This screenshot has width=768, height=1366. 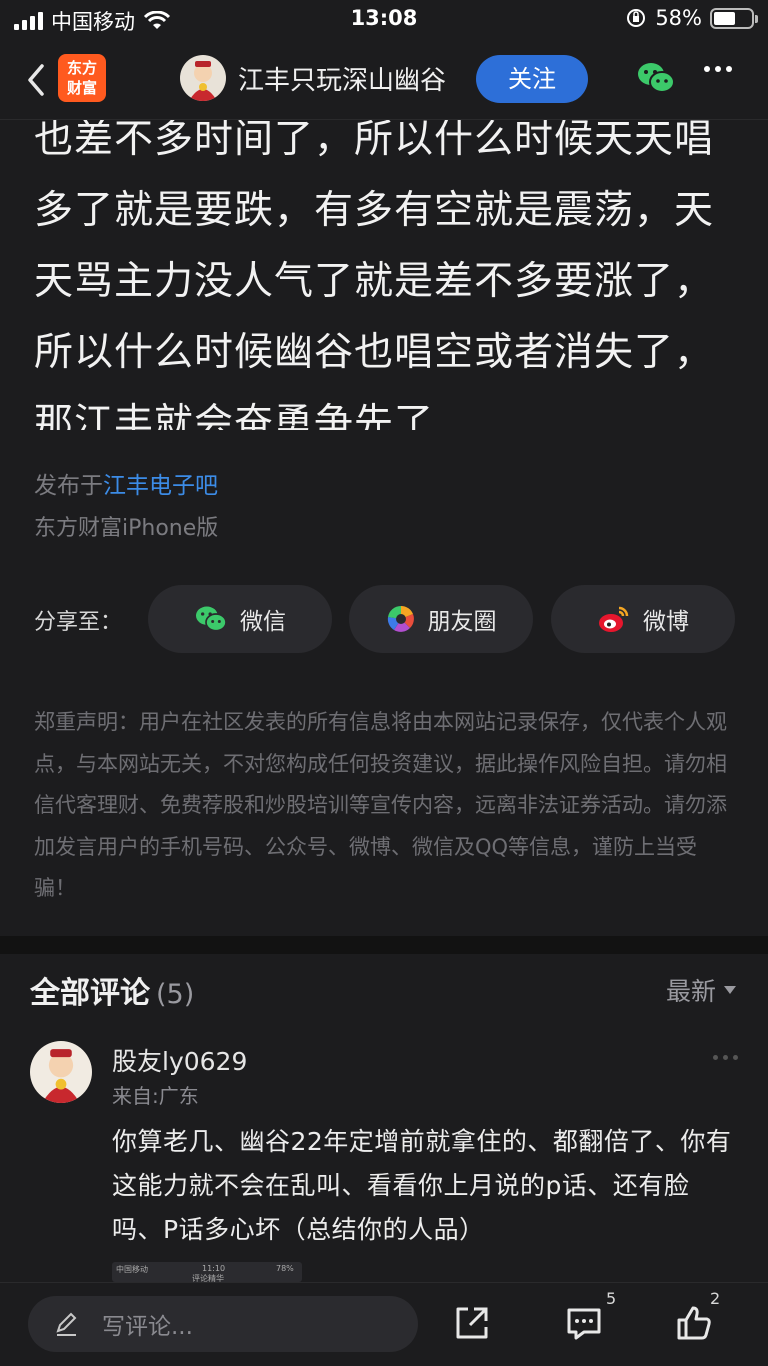 I want to click on battery-fill, so click(x=724, y=18).